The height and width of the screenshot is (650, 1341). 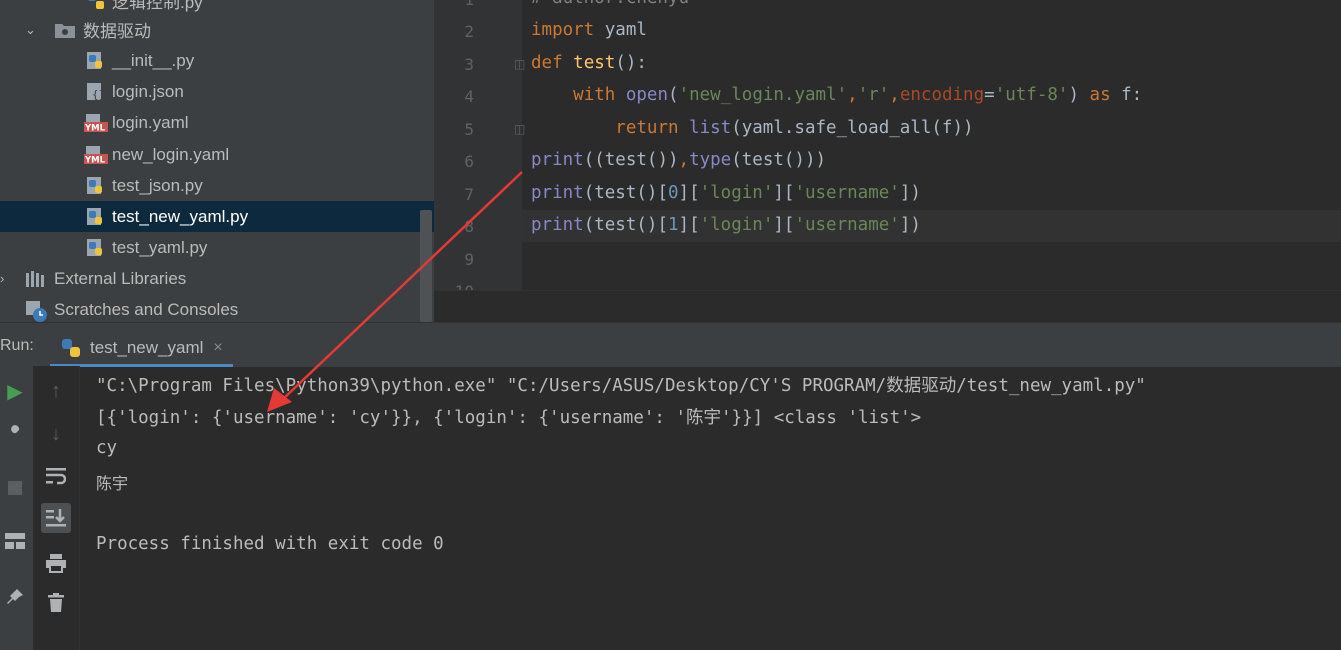 I want to click on tree-item-init: __init__.py, so click(x=217, y=60).